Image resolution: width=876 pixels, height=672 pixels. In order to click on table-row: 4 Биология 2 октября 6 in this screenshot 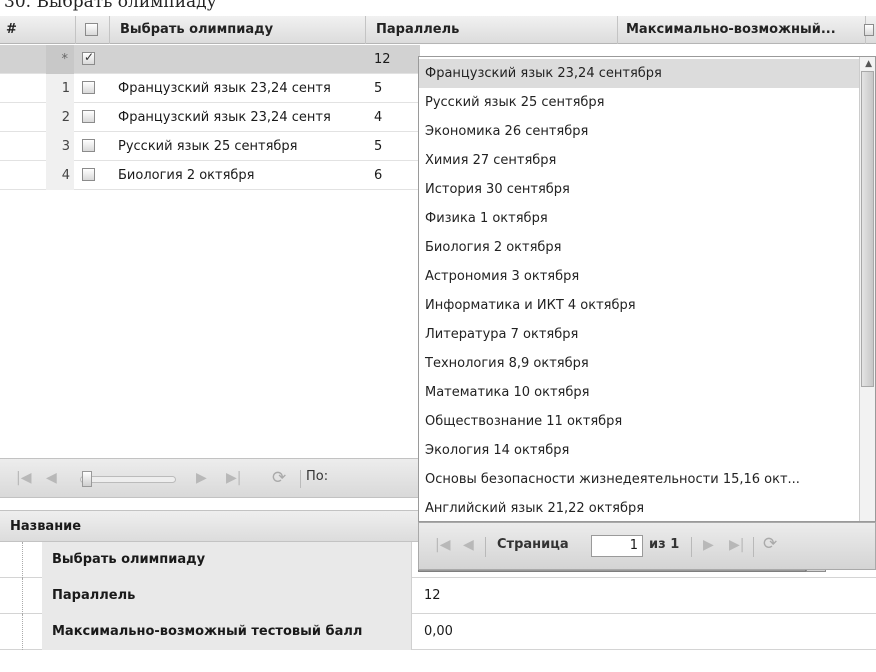, I will do `click(210, 175)`.